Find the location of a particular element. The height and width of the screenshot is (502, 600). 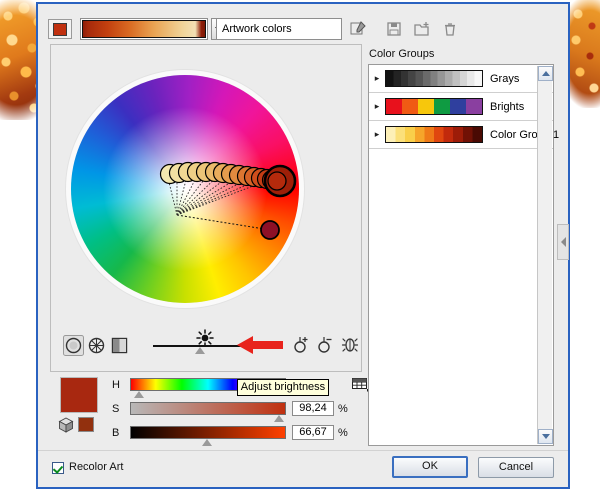

triangle-left-icon is located at coordinates (563, 242).